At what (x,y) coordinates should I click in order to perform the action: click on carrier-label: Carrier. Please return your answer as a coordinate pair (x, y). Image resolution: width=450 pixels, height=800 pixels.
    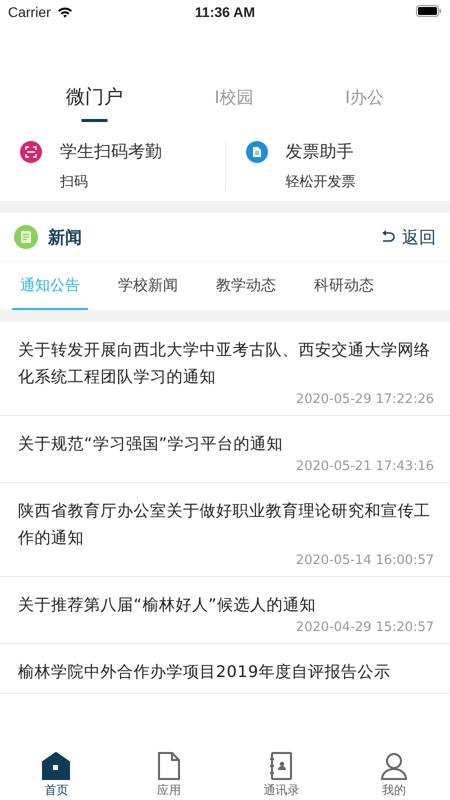
    Looking at the image, I should click on (29, 12).